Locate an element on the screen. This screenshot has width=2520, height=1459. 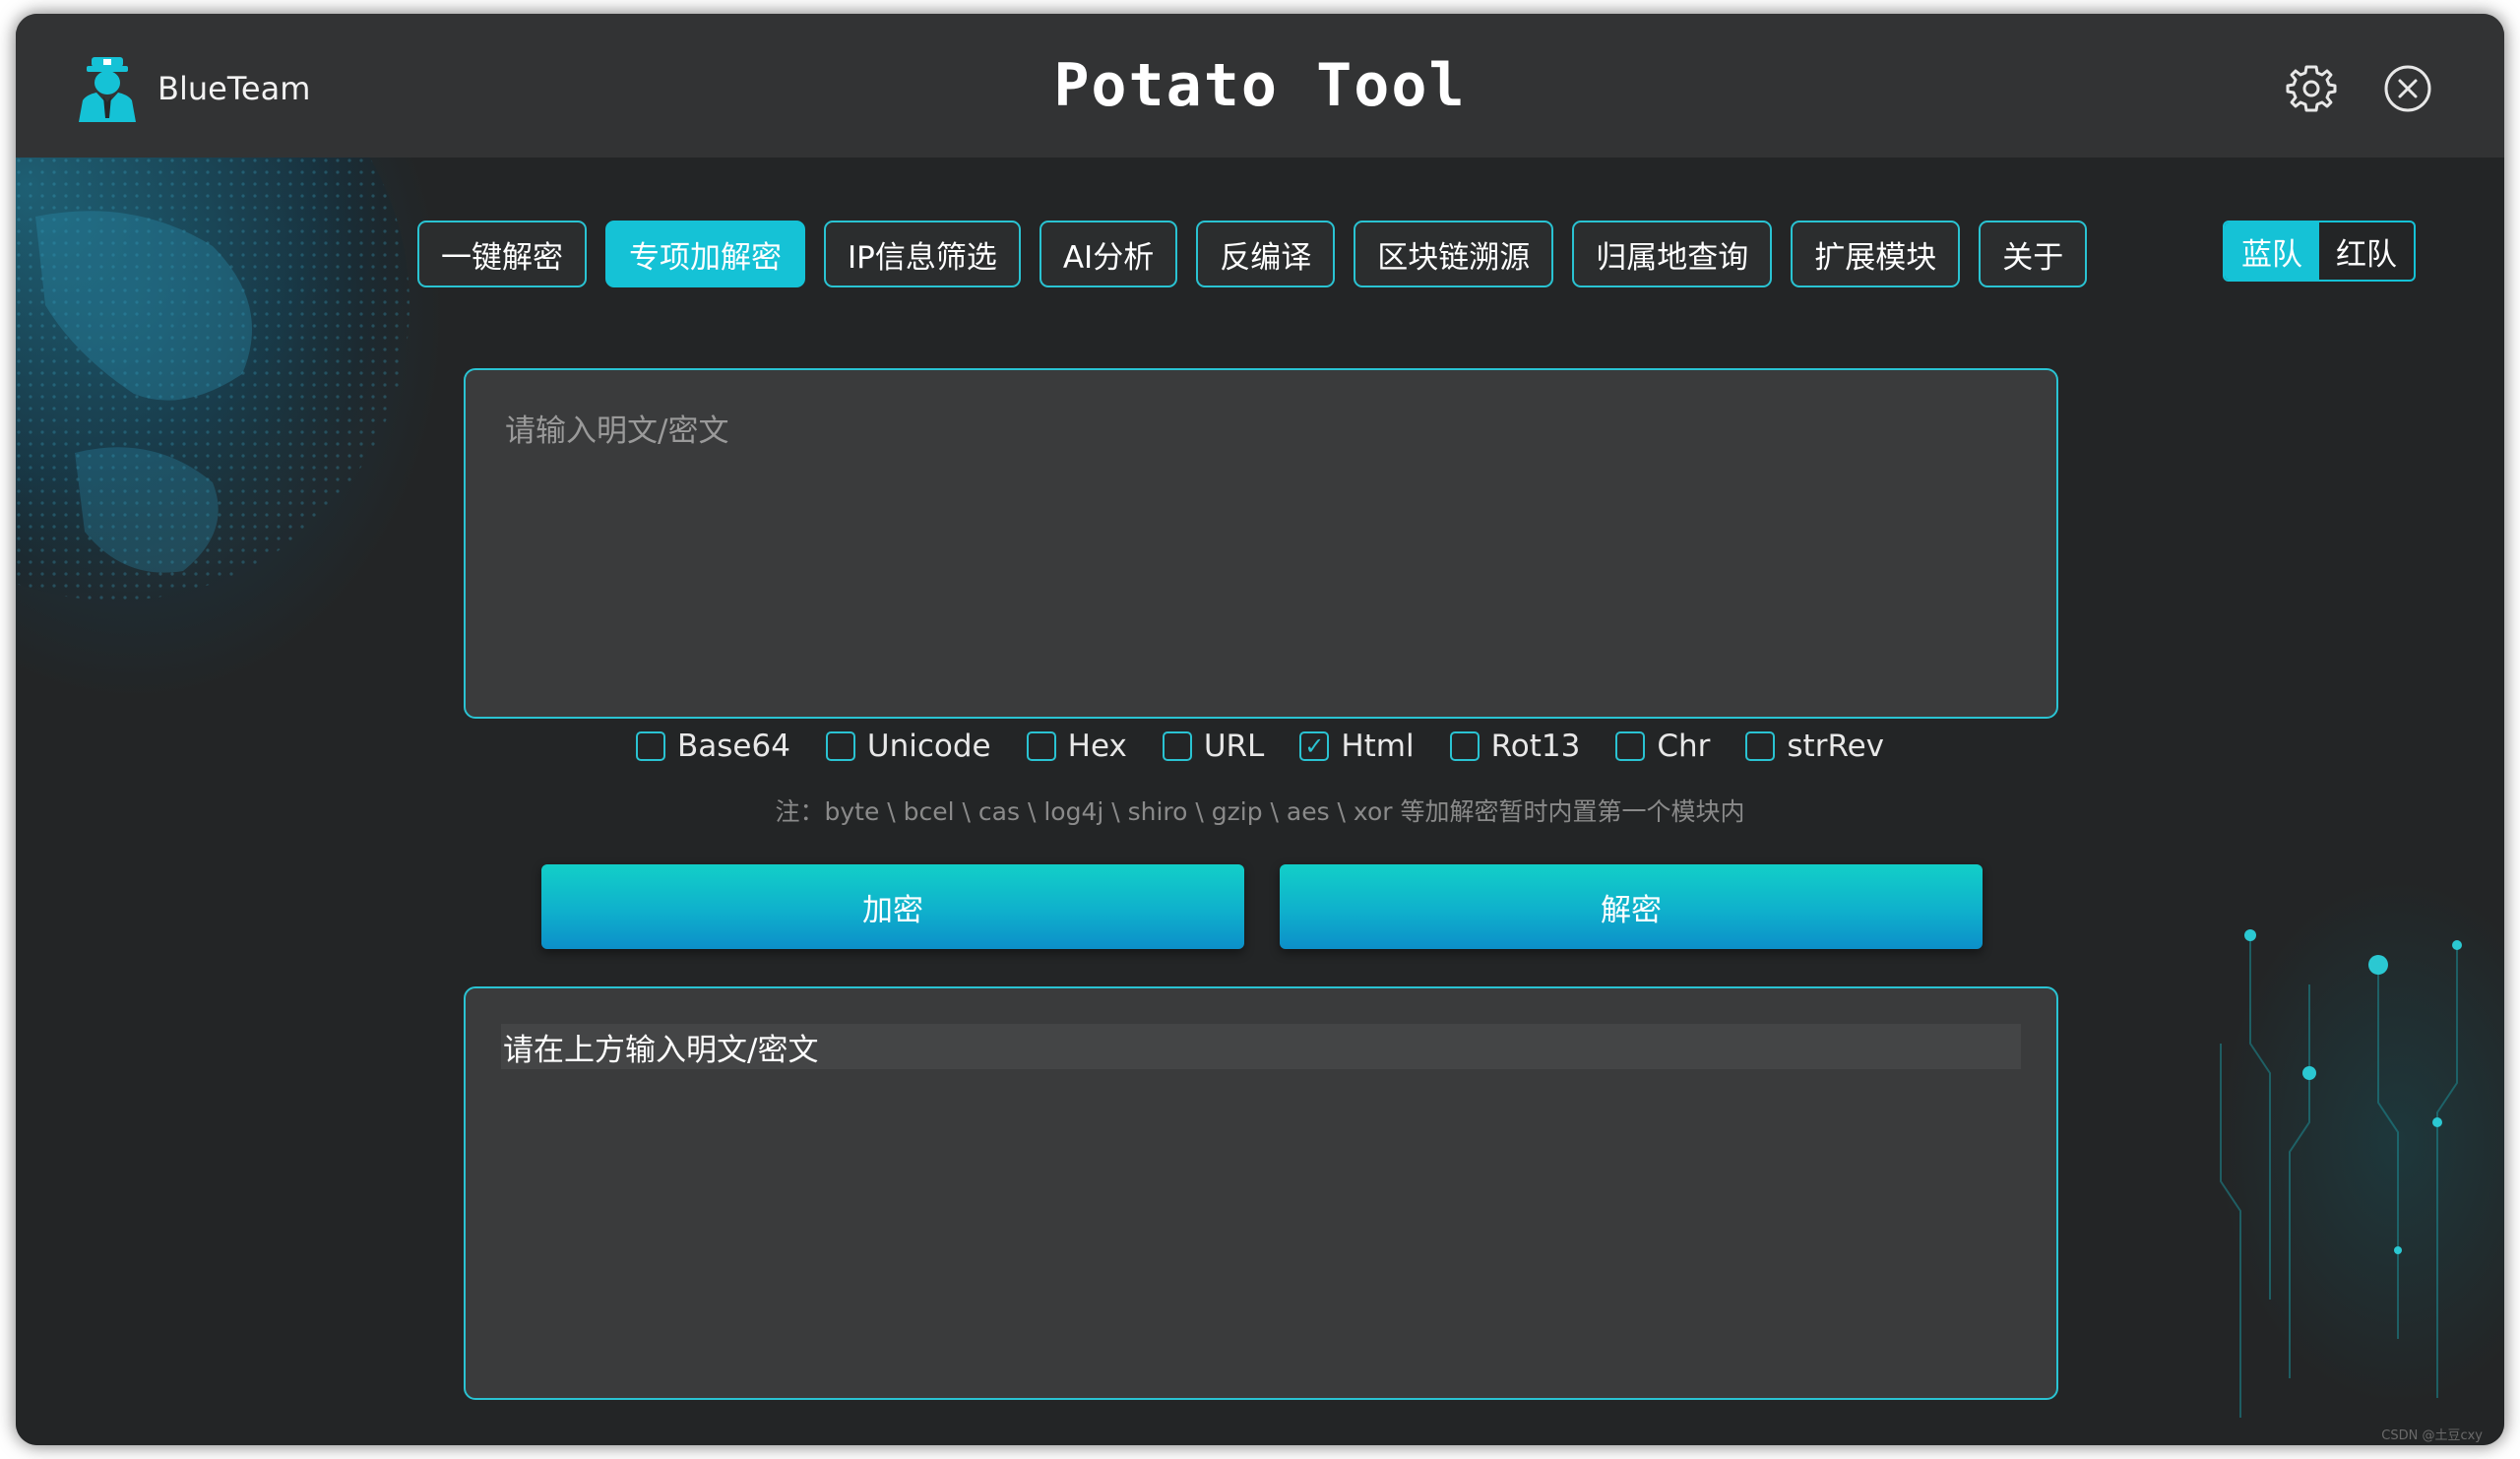
close-circle-icon is located at coordinates (2407, 88).